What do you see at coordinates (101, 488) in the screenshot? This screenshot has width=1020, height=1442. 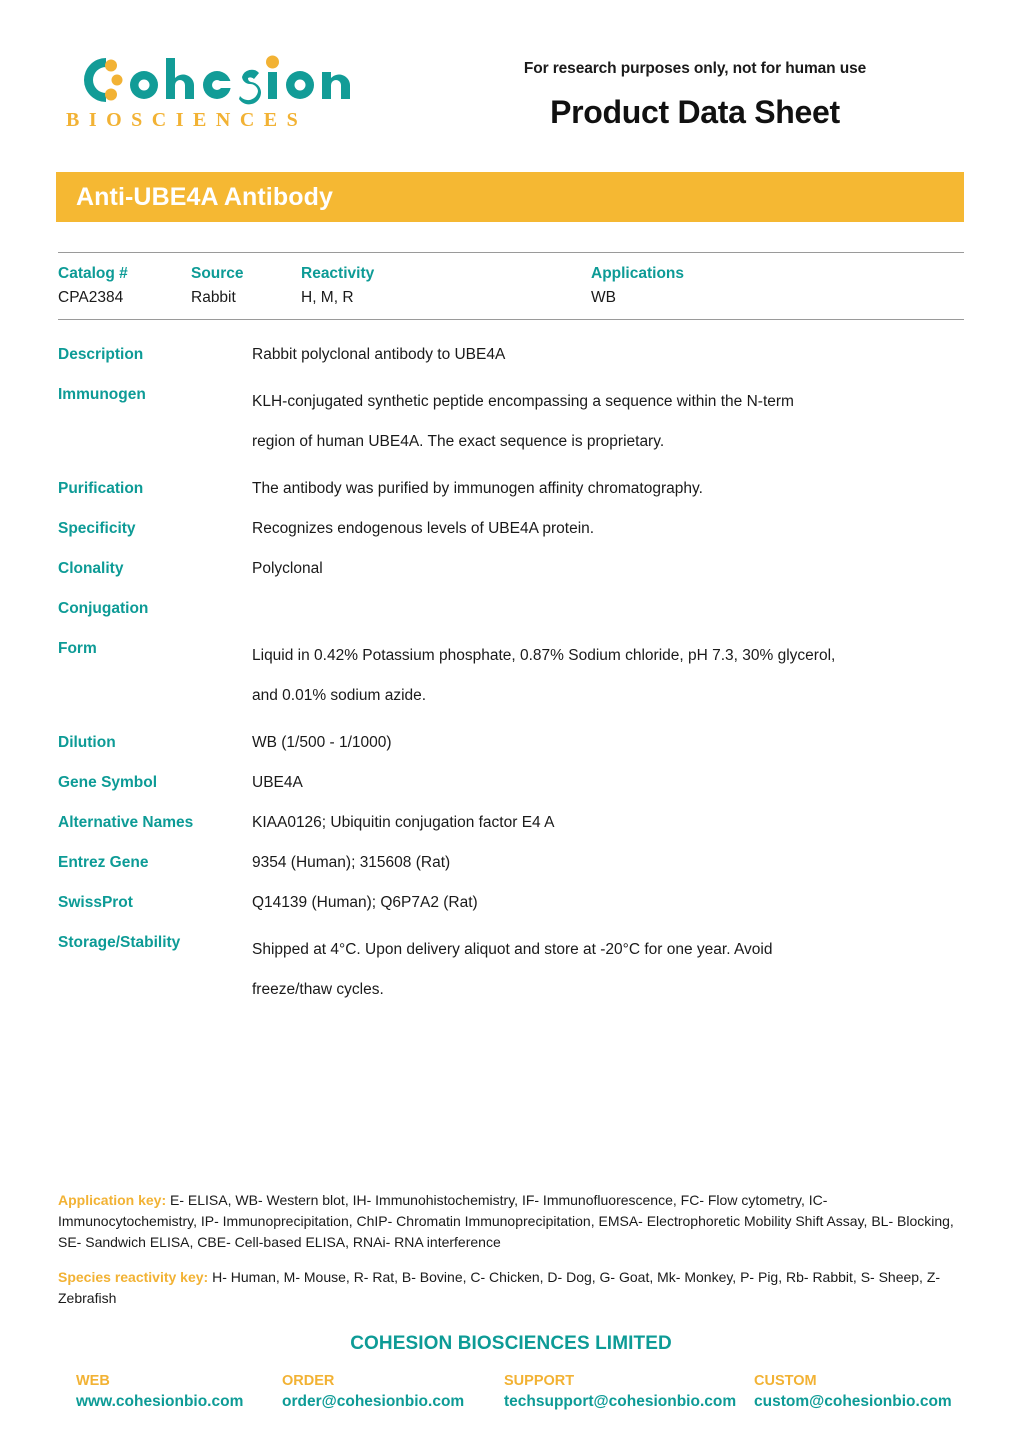 I see `detail-label: Purification` at bounding box center [101, 488].